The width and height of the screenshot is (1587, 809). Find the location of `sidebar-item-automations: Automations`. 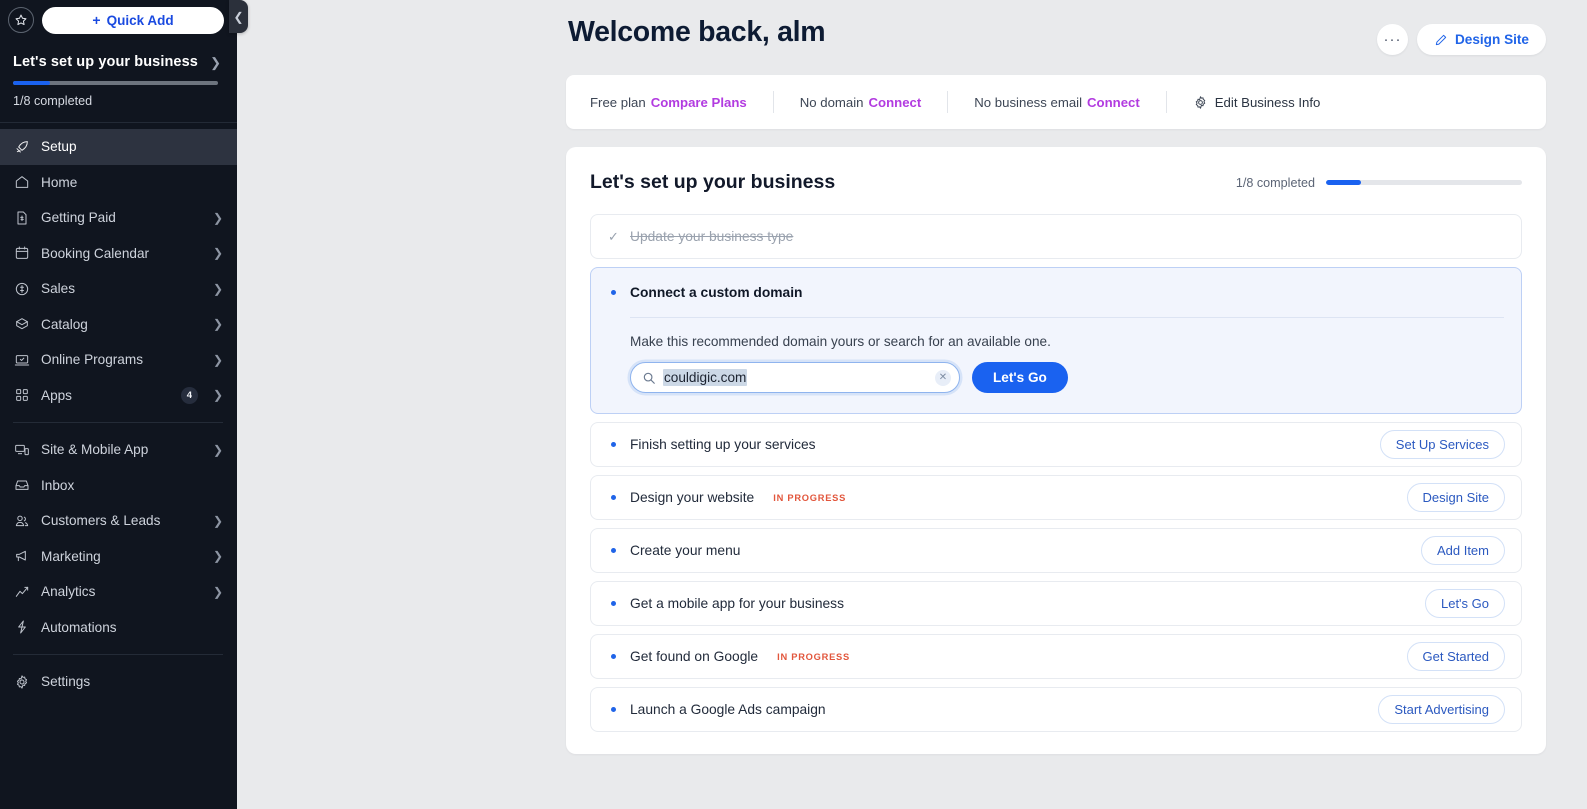

sidebar-item-automations: Automations is located at coordinates (118, 628).